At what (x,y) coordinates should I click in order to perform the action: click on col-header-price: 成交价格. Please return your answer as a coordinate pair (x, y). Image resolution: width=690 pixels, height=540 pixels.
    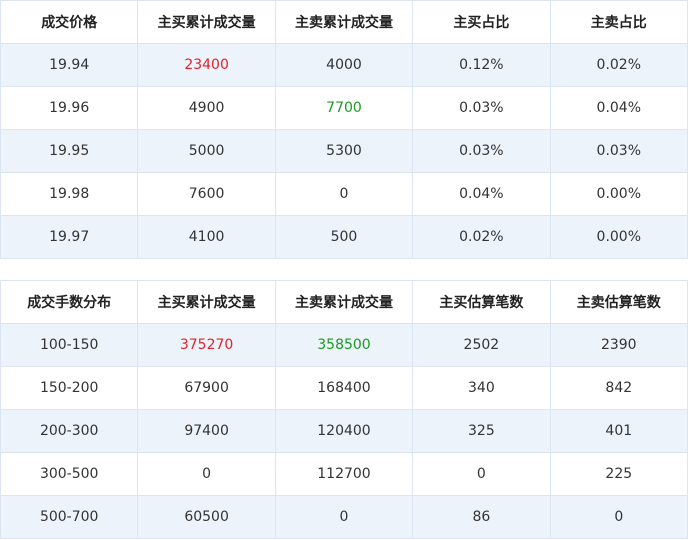
    Looking at the image, I should click on (69, 22).